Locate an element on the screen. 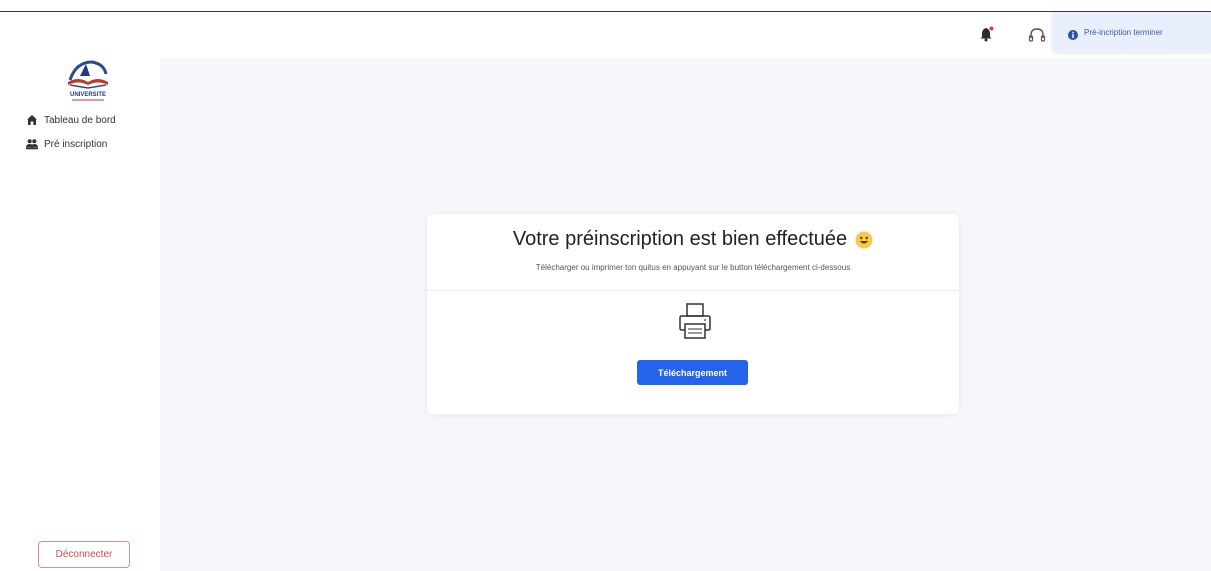 Image resolution: width=1211 pixels, height=571 pixels. card-title-row: Votre préinscription est bien effectuée is located at coordinates (693, 239).